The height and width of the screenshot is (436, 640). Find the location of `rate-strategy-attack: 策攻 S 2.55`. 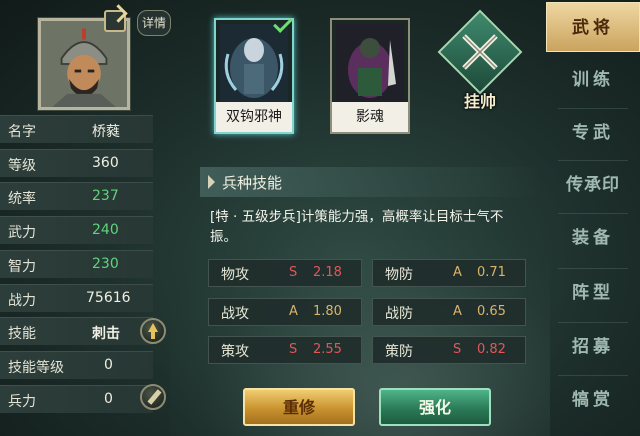

rate-strategy-attack: 策攻 S 2.55 is located at coordinates (285, 350).